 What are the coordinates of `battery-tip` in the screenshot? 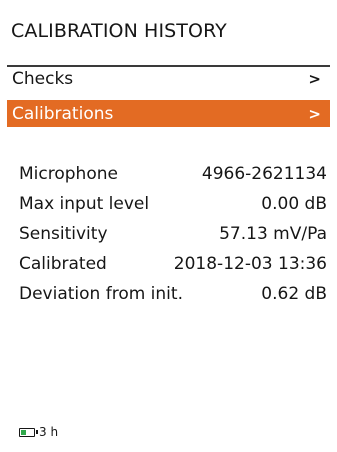 It's located at (37, 431).